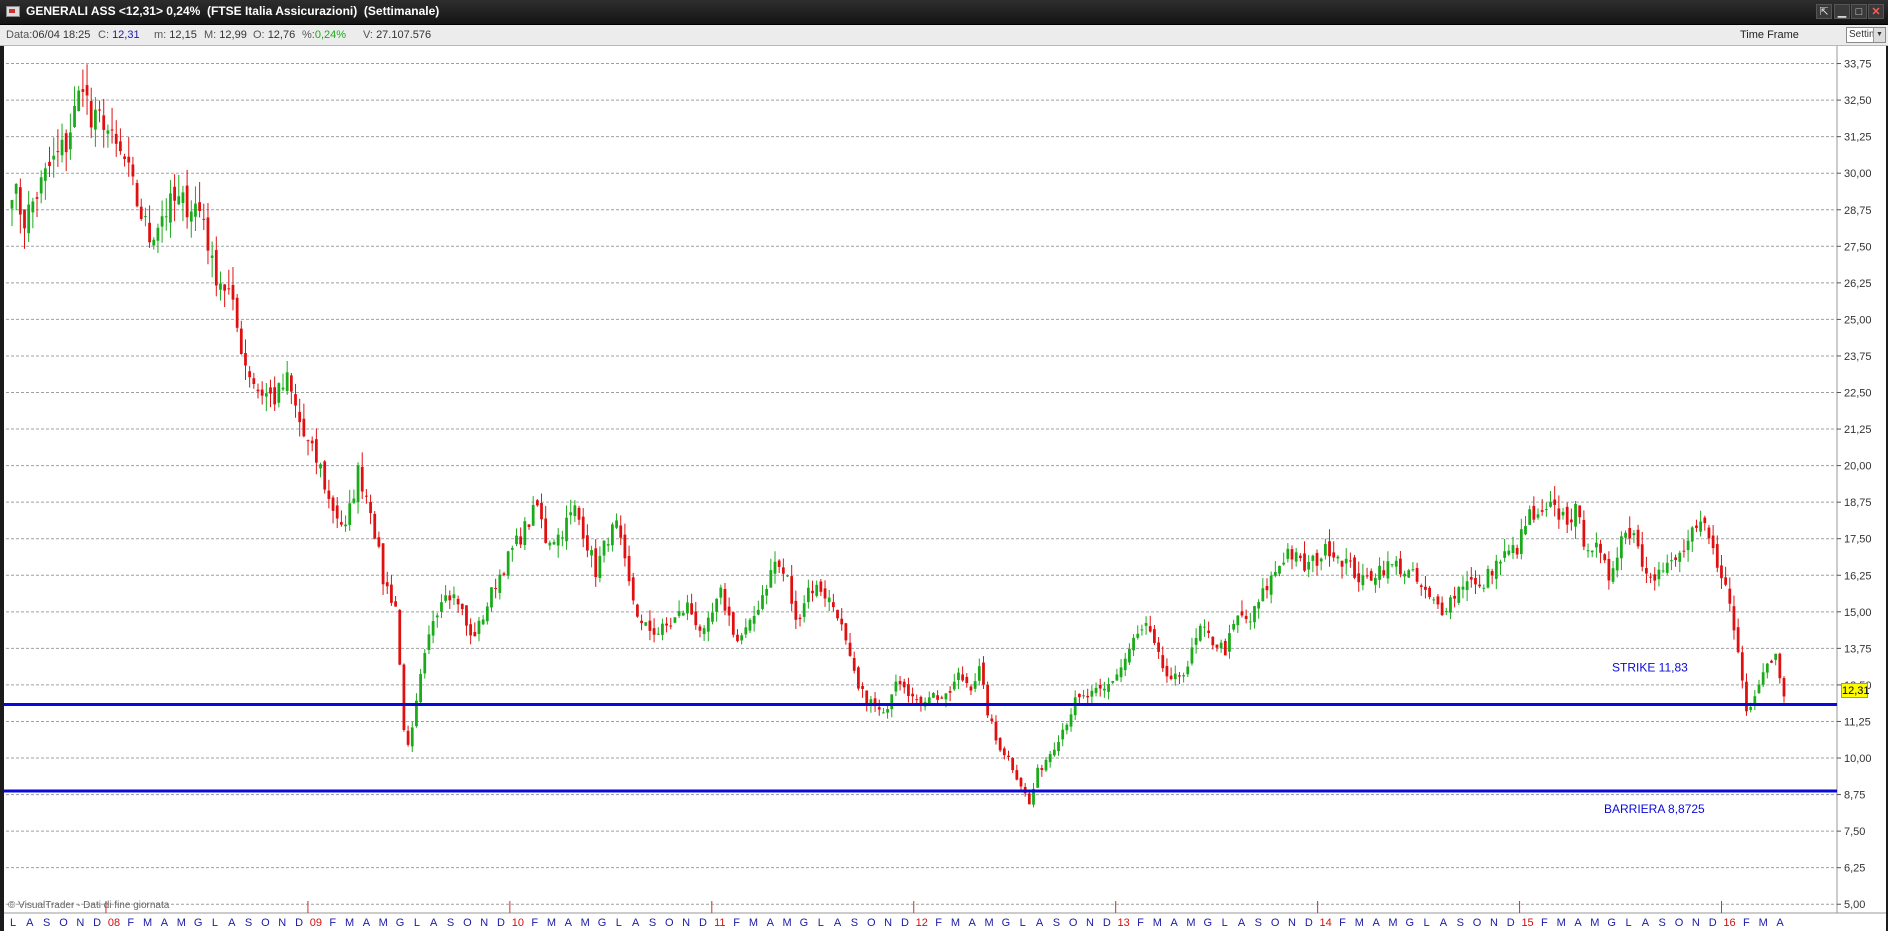 The width and height of the screenshot is (1888, 931). What do you see at coordinates (1866, 35) in the screenshot?
I see `timeframe-select: Settimanale ▼` at bounding box center [1866, 35].